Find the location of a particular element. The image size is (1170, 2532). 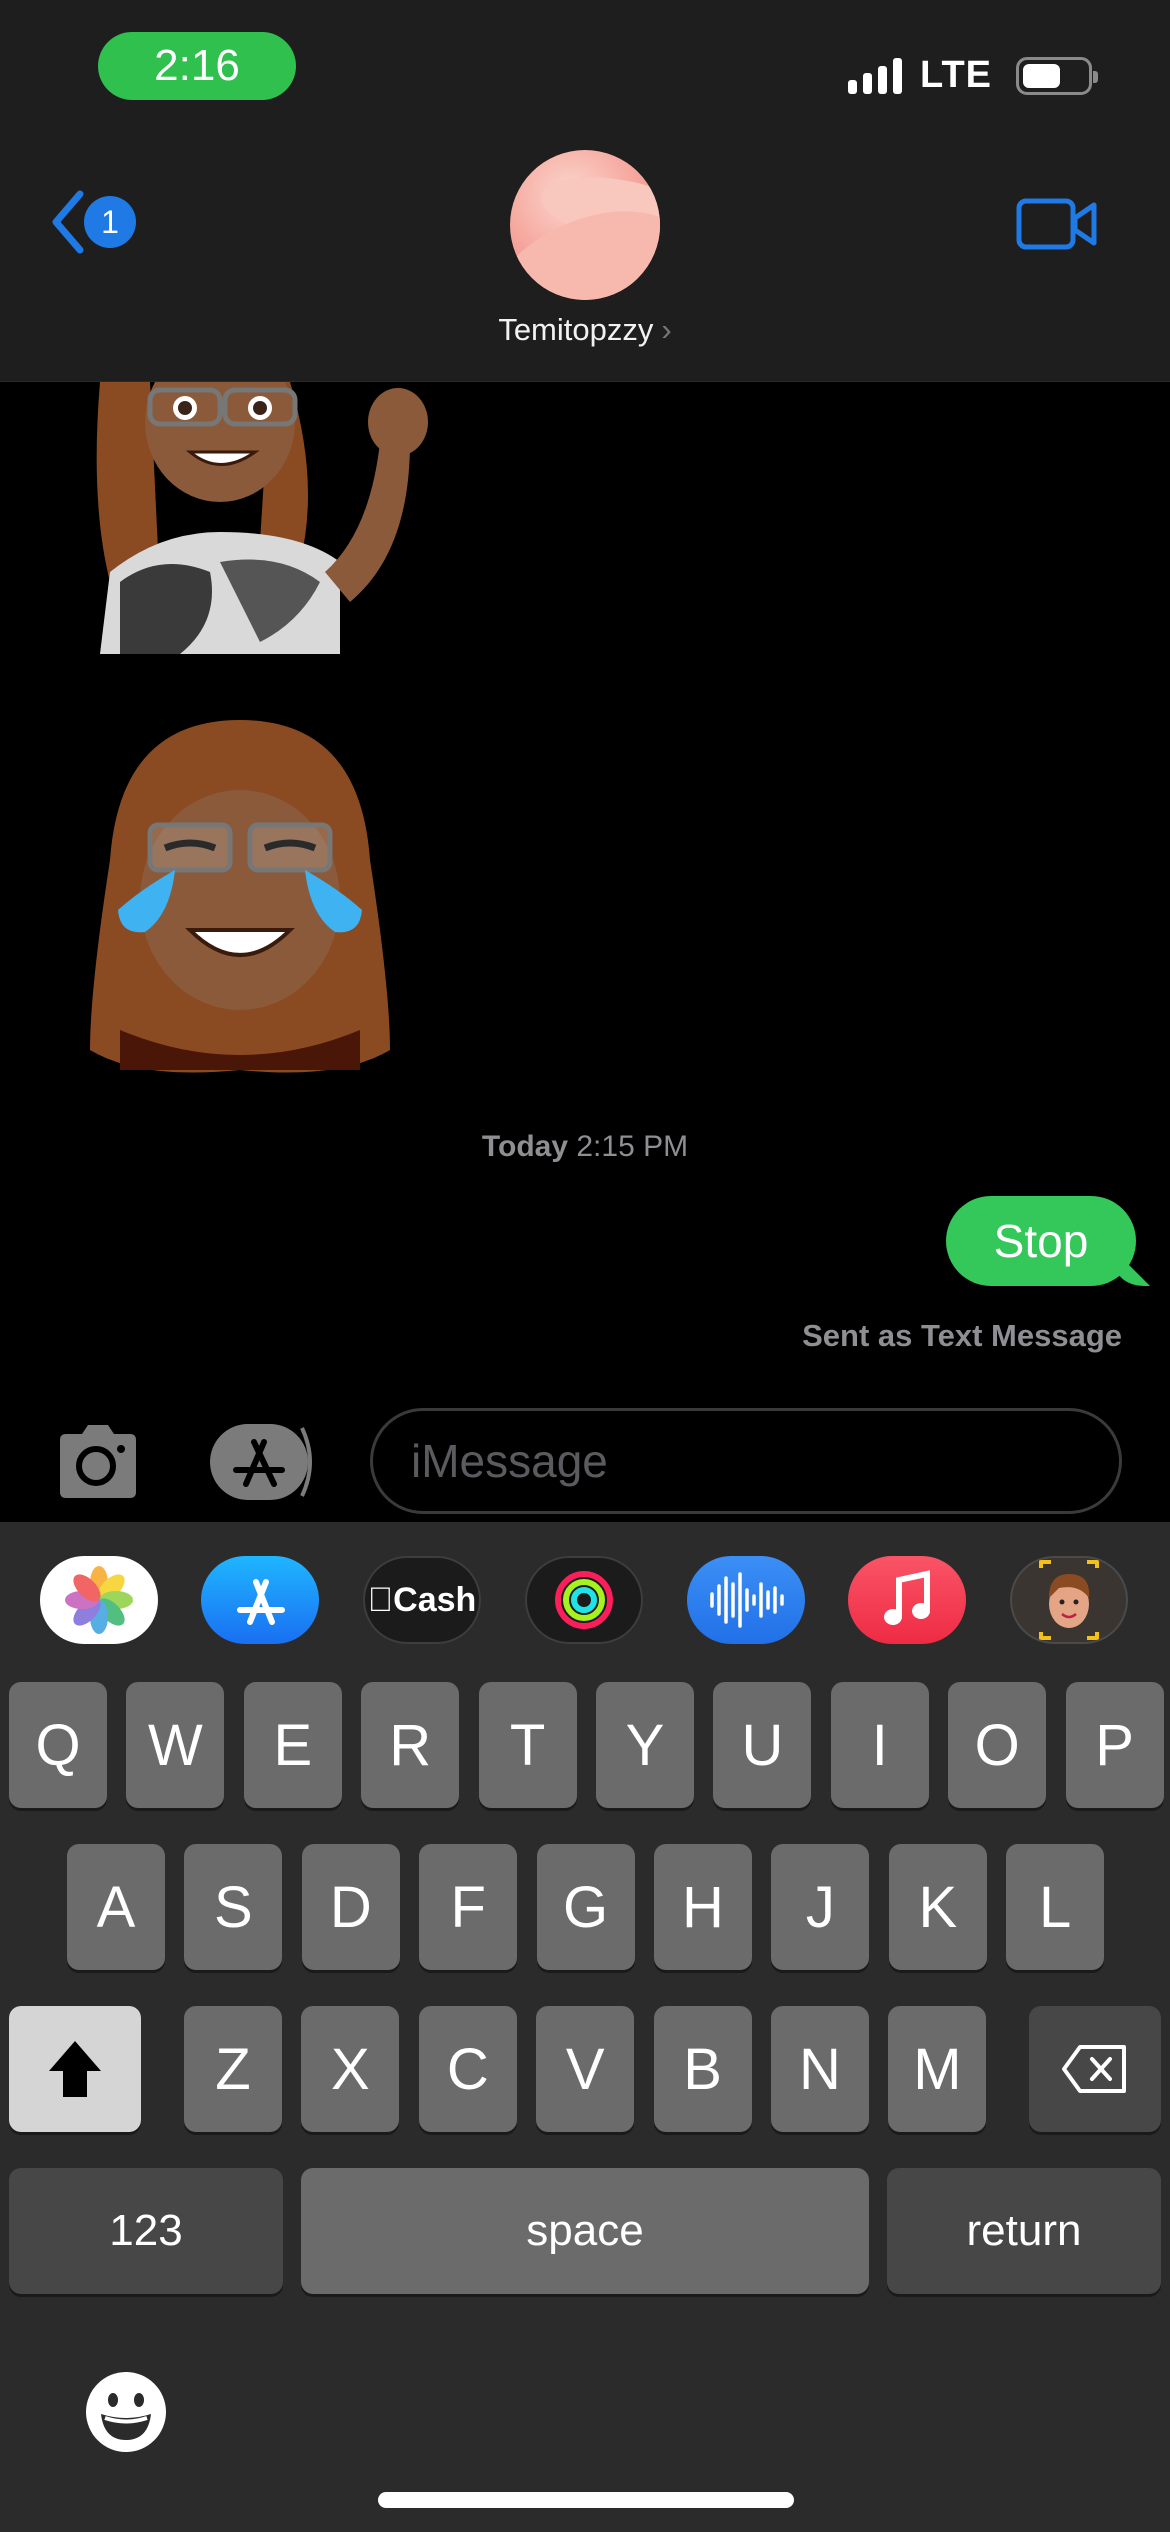

shift-key is located at coordinates (75, 2069).